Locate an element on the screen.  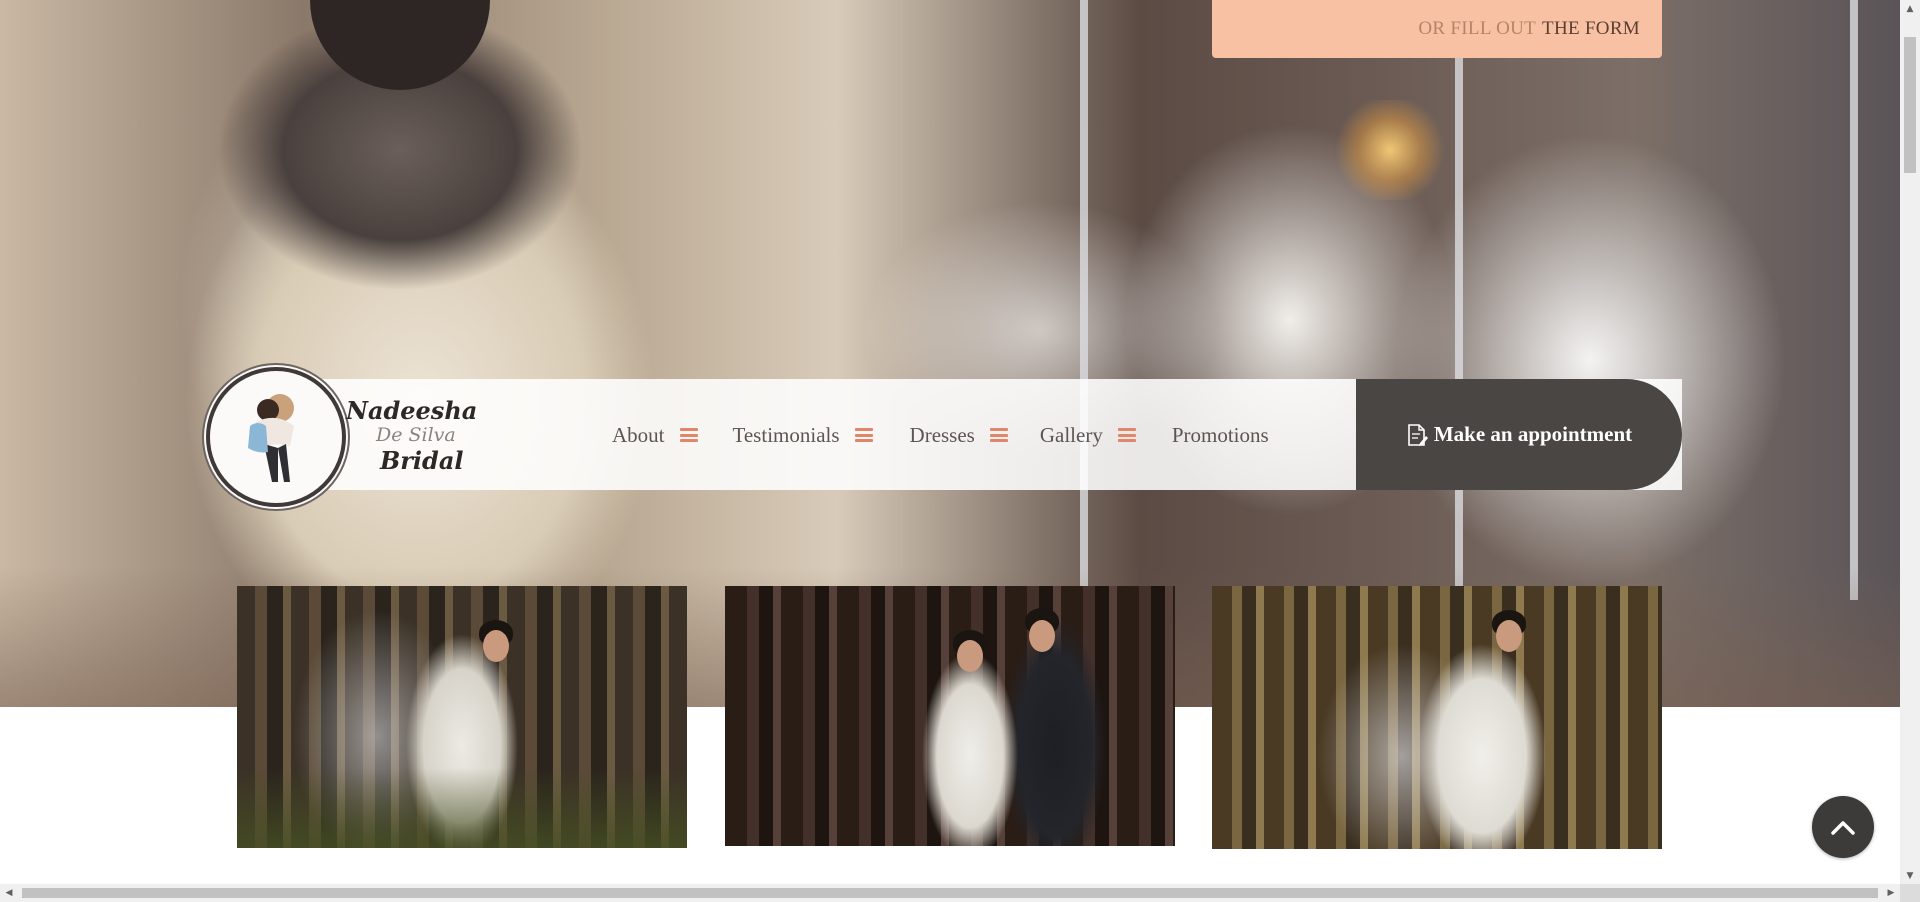
contact-form-cta: OR FILL OUT THE FORM is located at coordinates (1437, 29).